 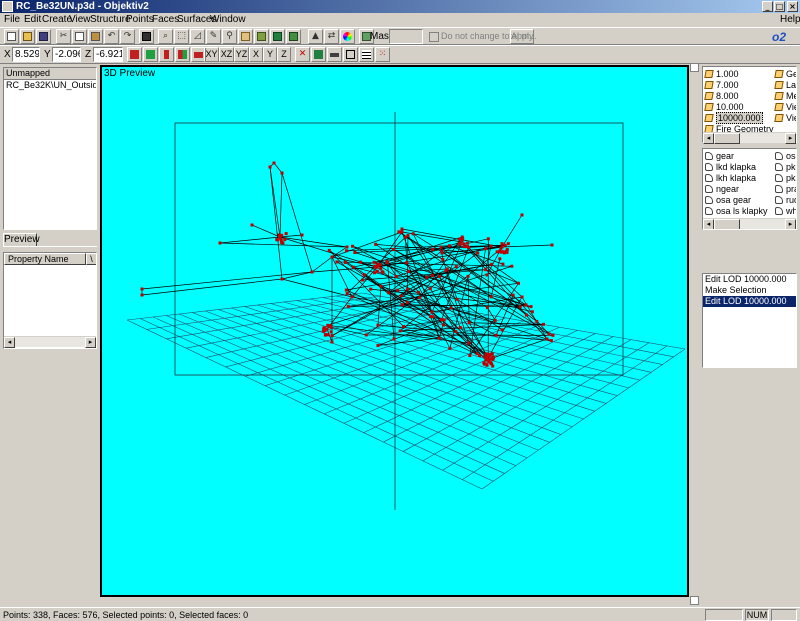 What do you see at coordinates (722, 189) in the screenshot?
I see `selection-item: ngear` at bounding box center [722, 189].